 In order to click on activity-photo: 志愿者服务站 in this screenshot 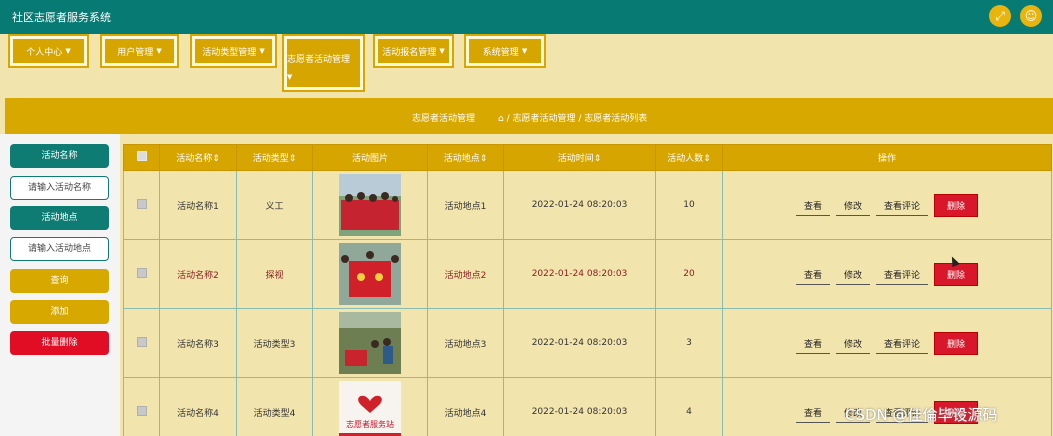, I will do `click(370, 408)`.